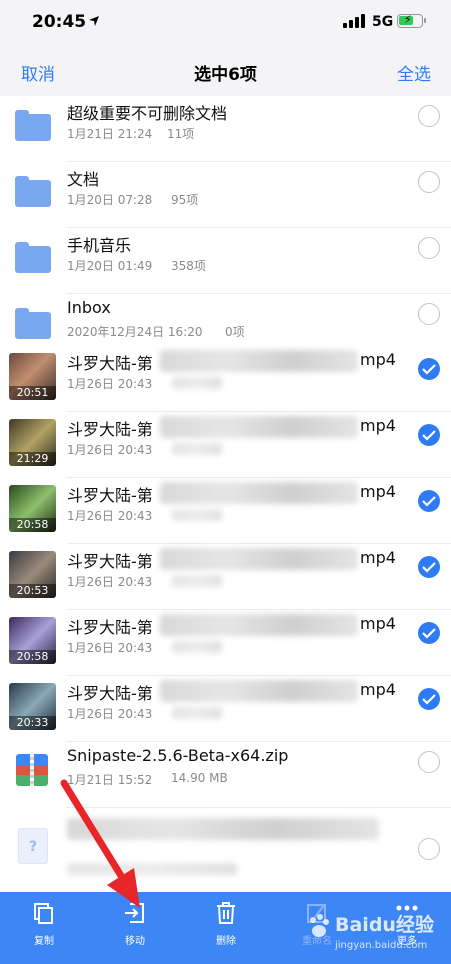 This screenshot has width=451, height=964. Describe the element at coordinates (83, 179) in the screenshot. I see `file-name: 文档` at that location.